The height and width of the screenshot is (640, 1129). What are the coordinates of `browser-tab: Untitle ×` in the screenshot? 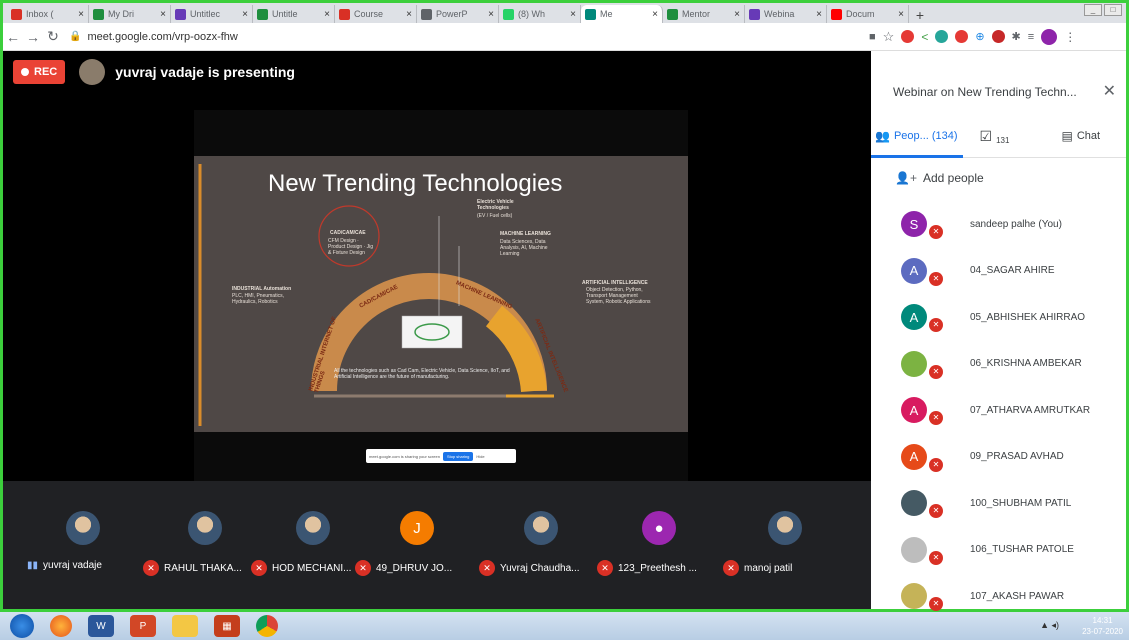 It's located at (294, 14).